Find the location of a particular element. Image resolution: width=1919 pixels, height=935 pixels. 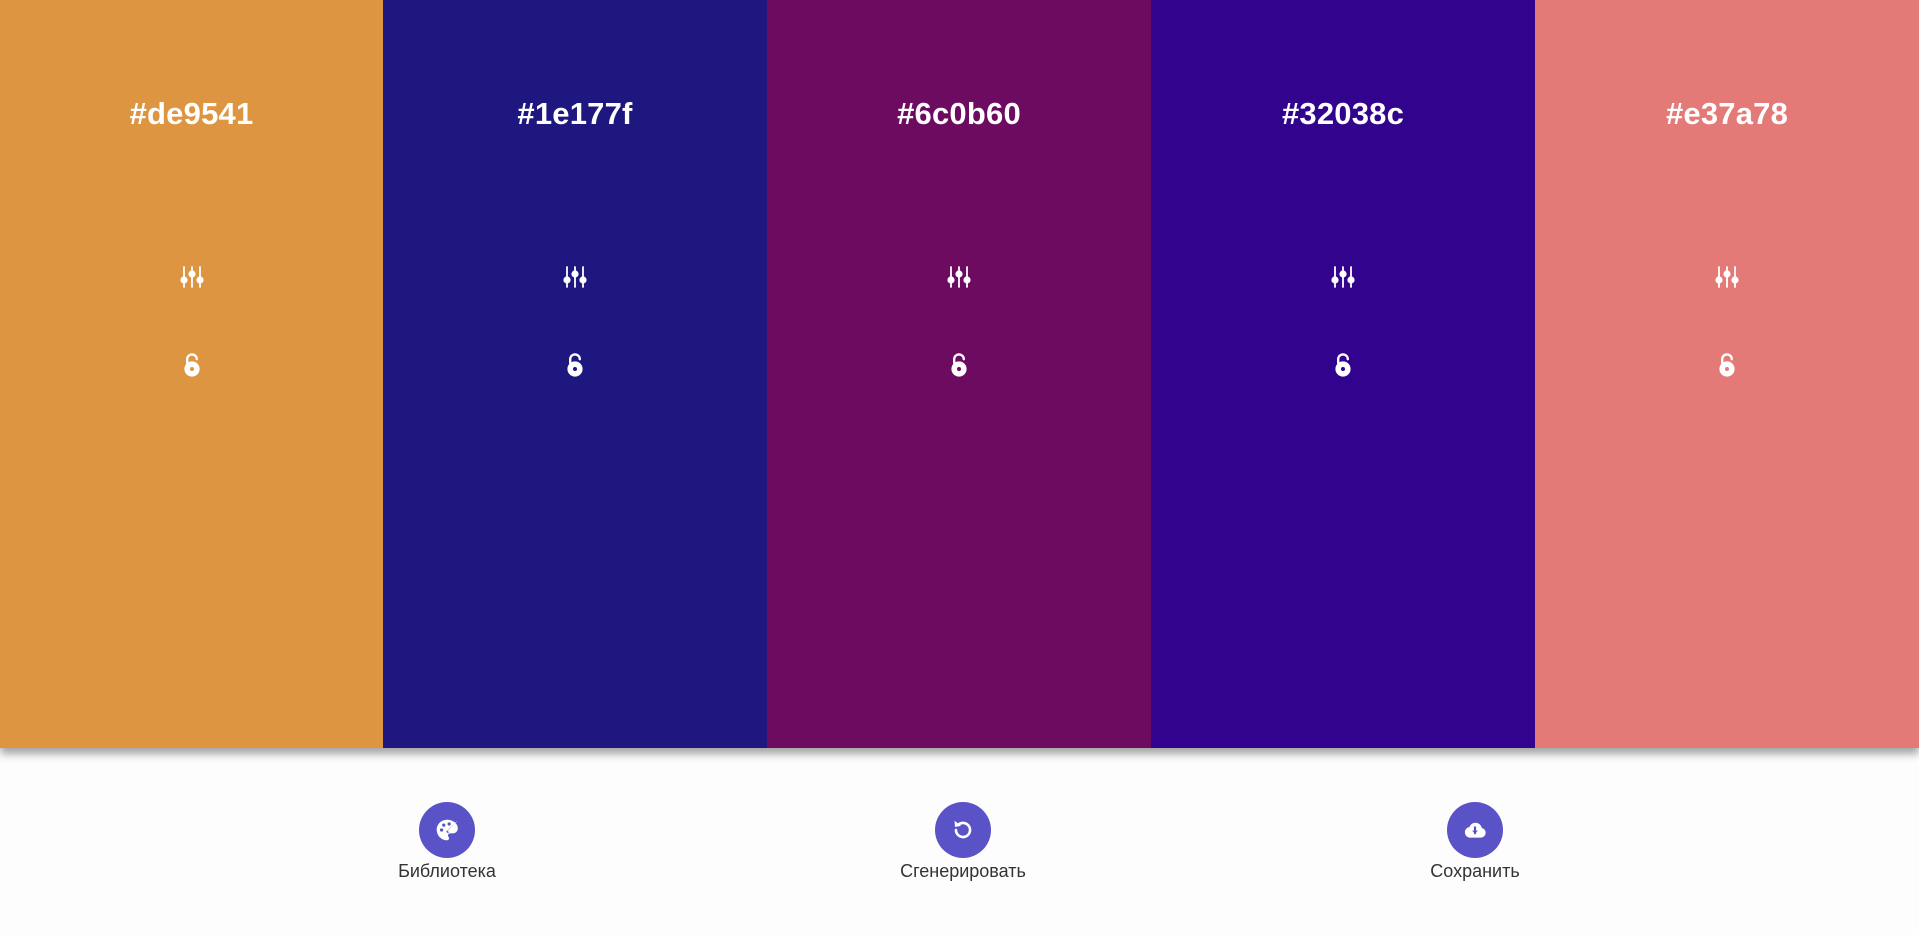

generate-button: Сгенерировать is located at coordinates (963, 842).